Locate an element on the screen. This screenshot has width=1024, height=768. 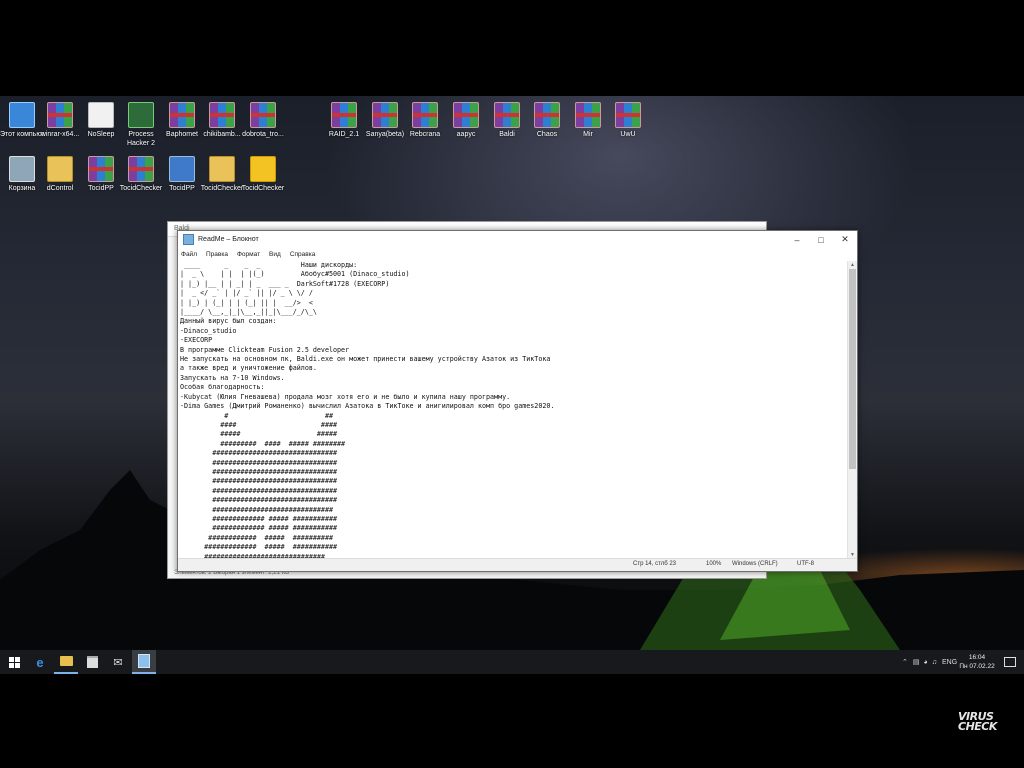
desktop-icon-label: Mir is located at coordinates (588, 134).